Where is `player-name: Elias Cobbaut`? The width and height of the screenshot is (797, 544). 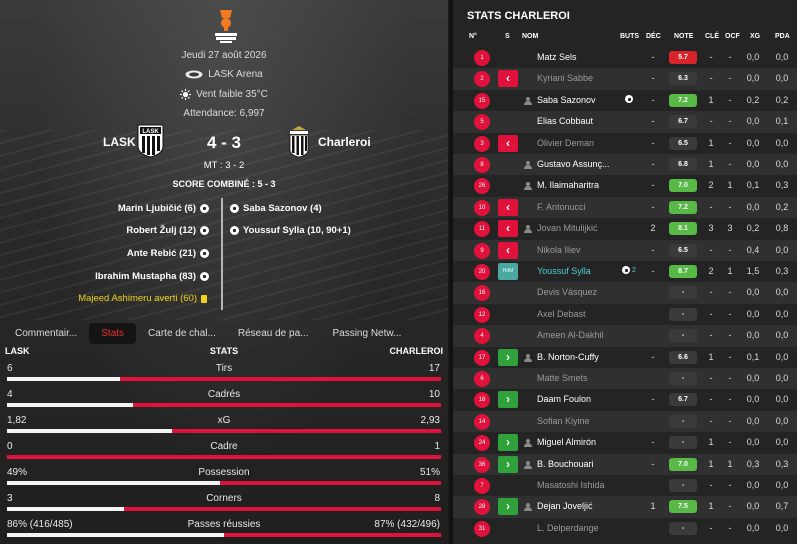
player-name: Elias Cobbaut is located at coordinates (565, 121).